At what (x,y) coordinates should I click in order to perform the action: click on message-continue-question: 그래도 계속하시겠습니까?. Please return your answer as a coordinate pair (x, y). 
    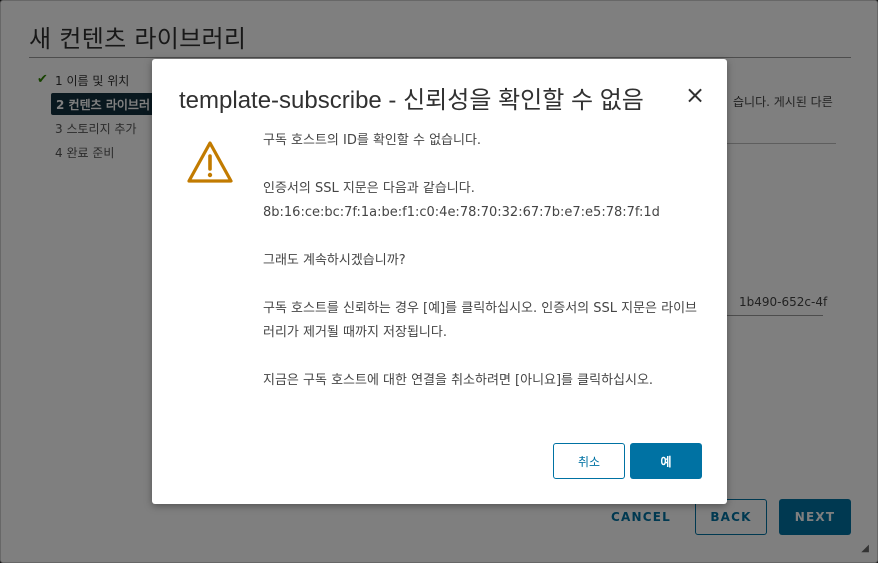
    Looking at the image, I should click on (334, 260).